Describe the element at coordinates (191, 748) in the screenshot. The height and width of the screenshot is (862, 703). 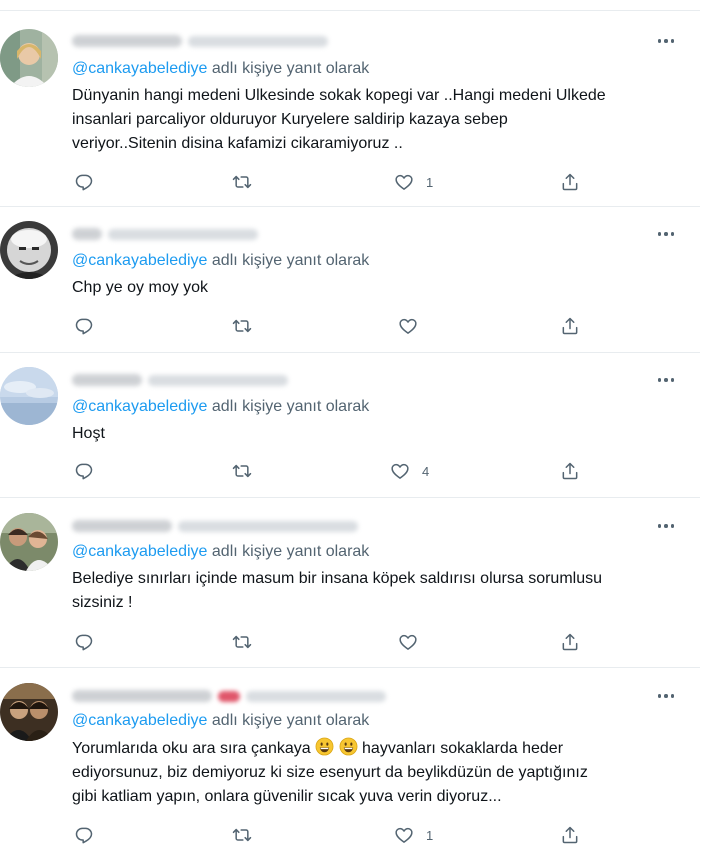
I see `tweet-text-part-1: Yorumlarıda oku ara sıra çankaya` at that location.